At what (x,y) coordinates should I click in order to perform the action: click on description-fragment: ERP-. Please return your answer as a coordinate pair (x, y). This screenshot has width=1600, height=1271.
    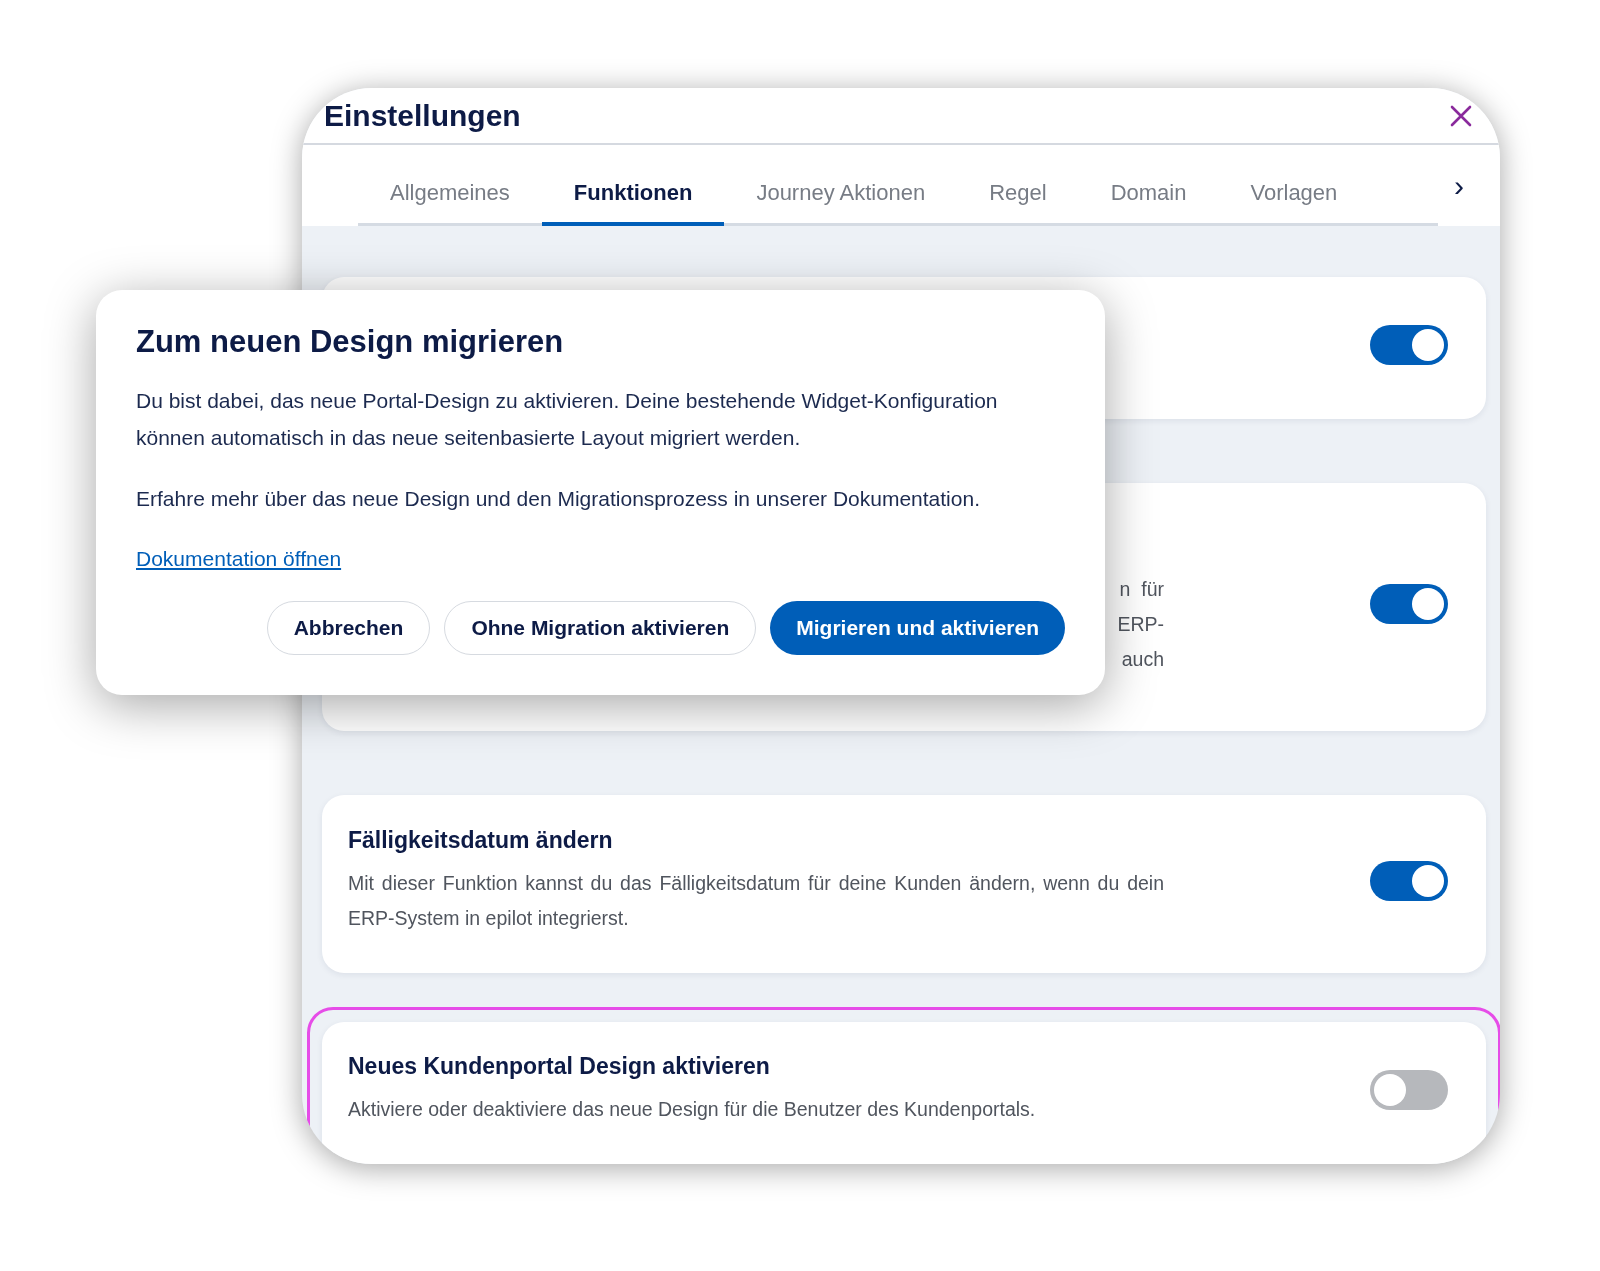
    Looking at the image, I should click on (1140, 624).